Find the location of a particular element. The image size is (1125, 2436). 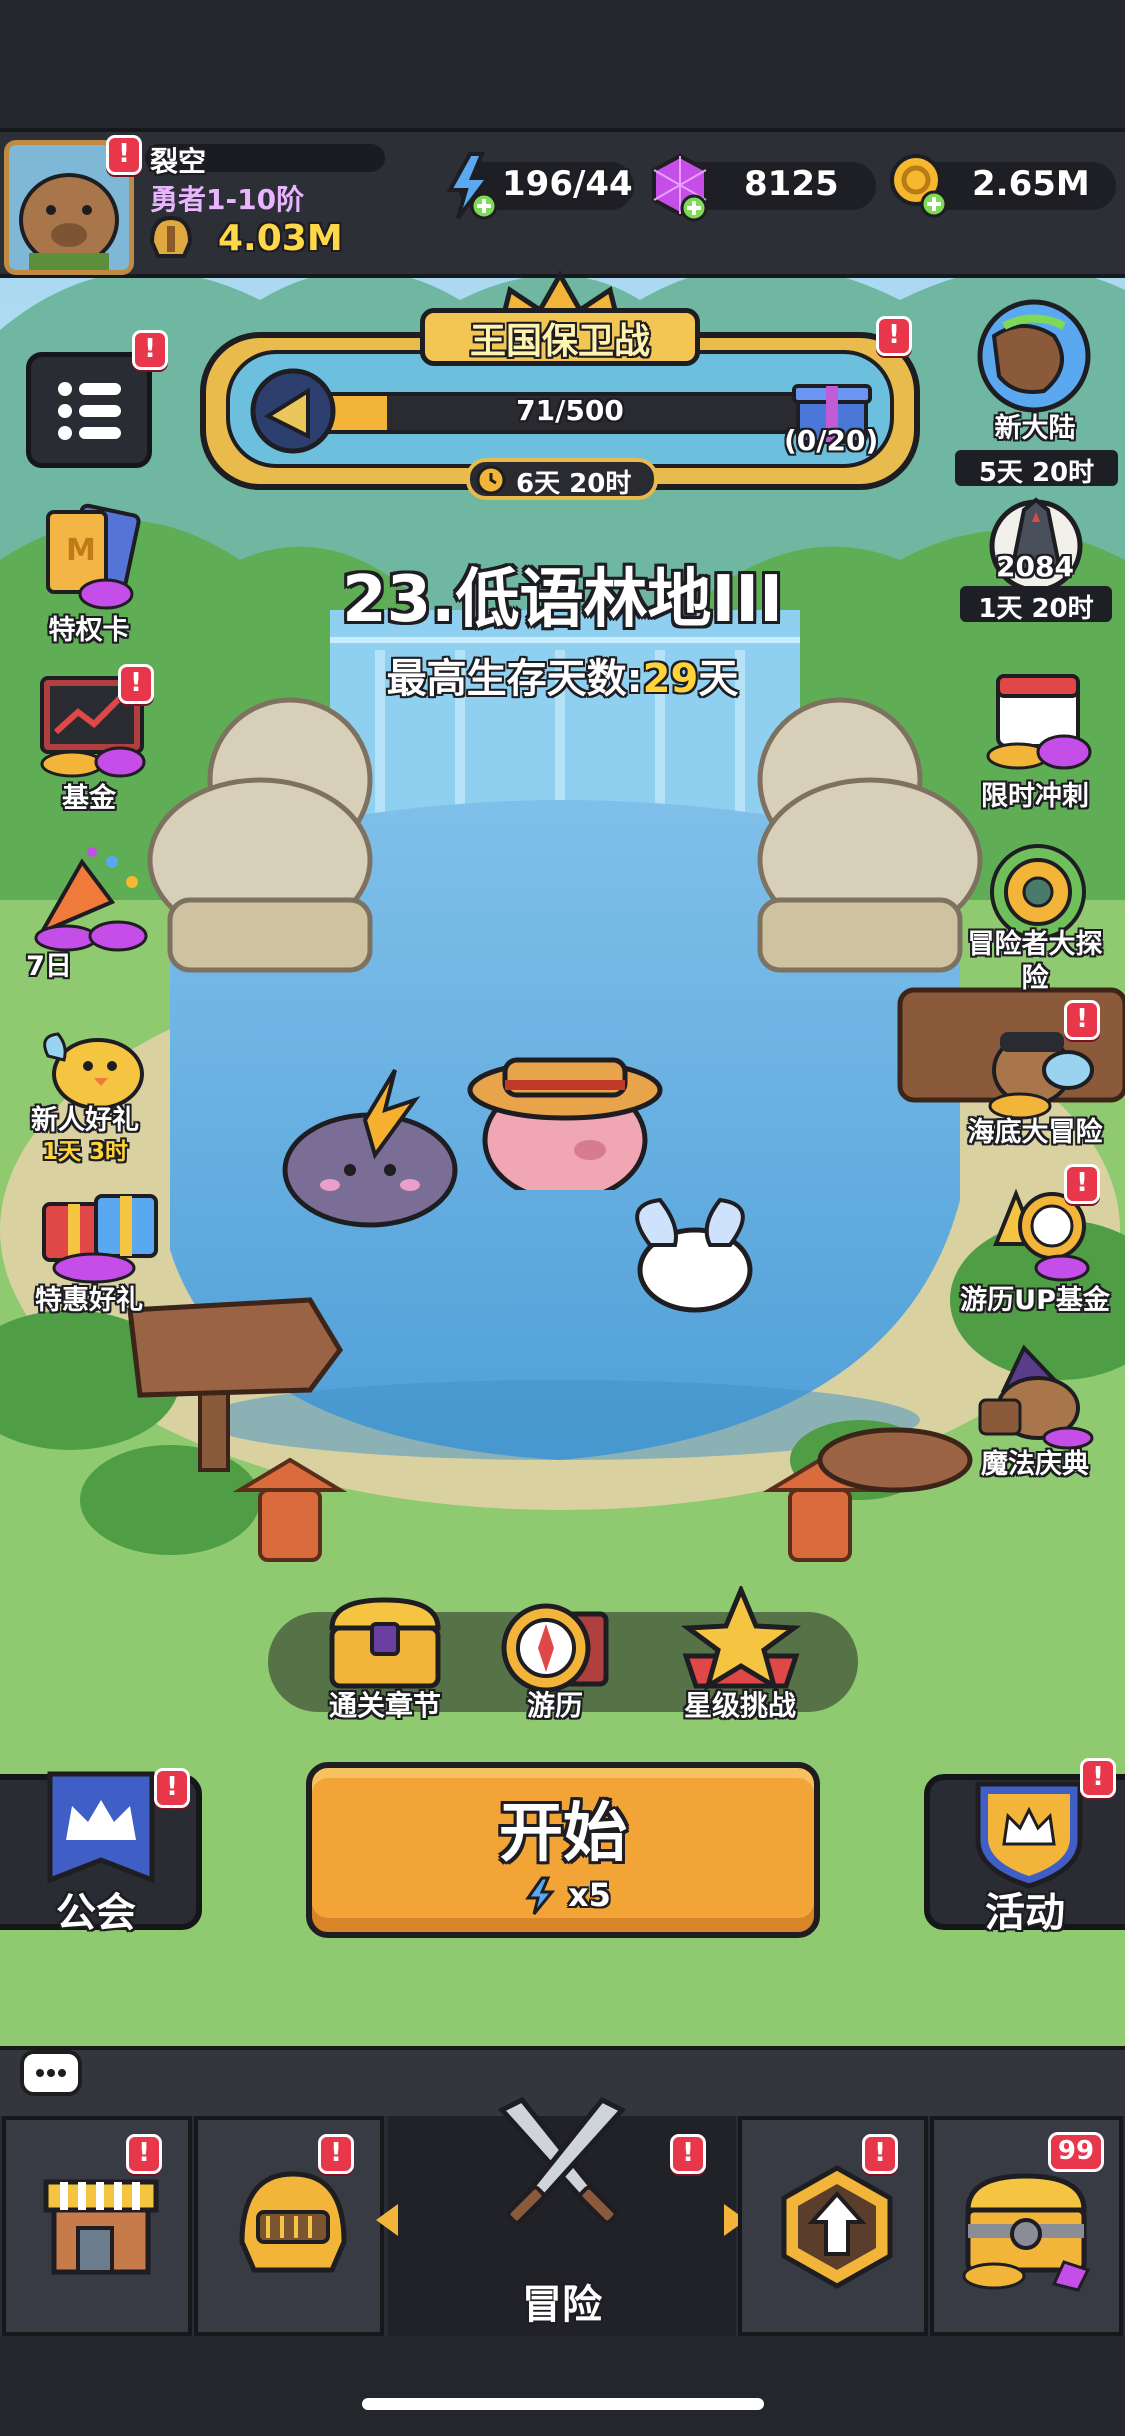

chapter-clear-button: 通关章节 is located at coordinates (385, 1660).